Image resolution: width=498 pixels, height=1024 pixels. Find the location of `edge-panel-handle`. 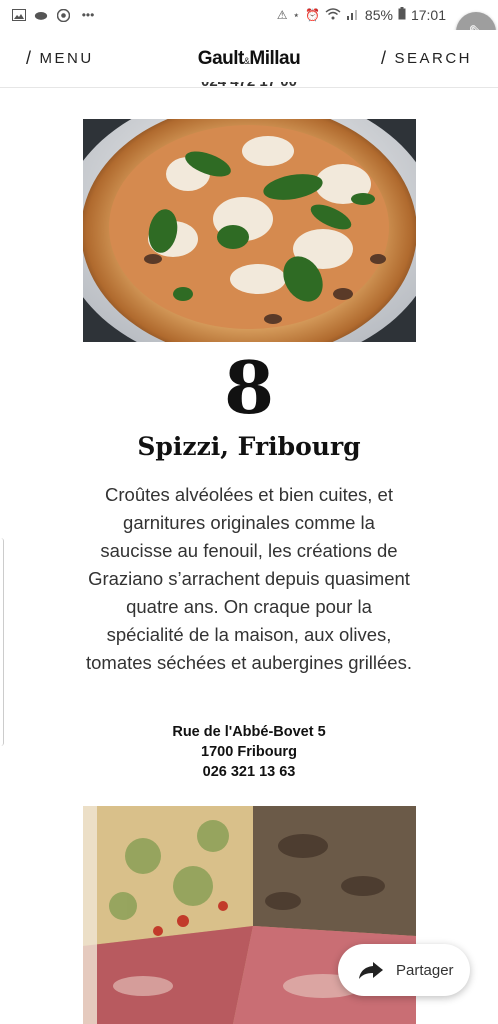

edge-panel-handle is located at coordinates (2, 642).